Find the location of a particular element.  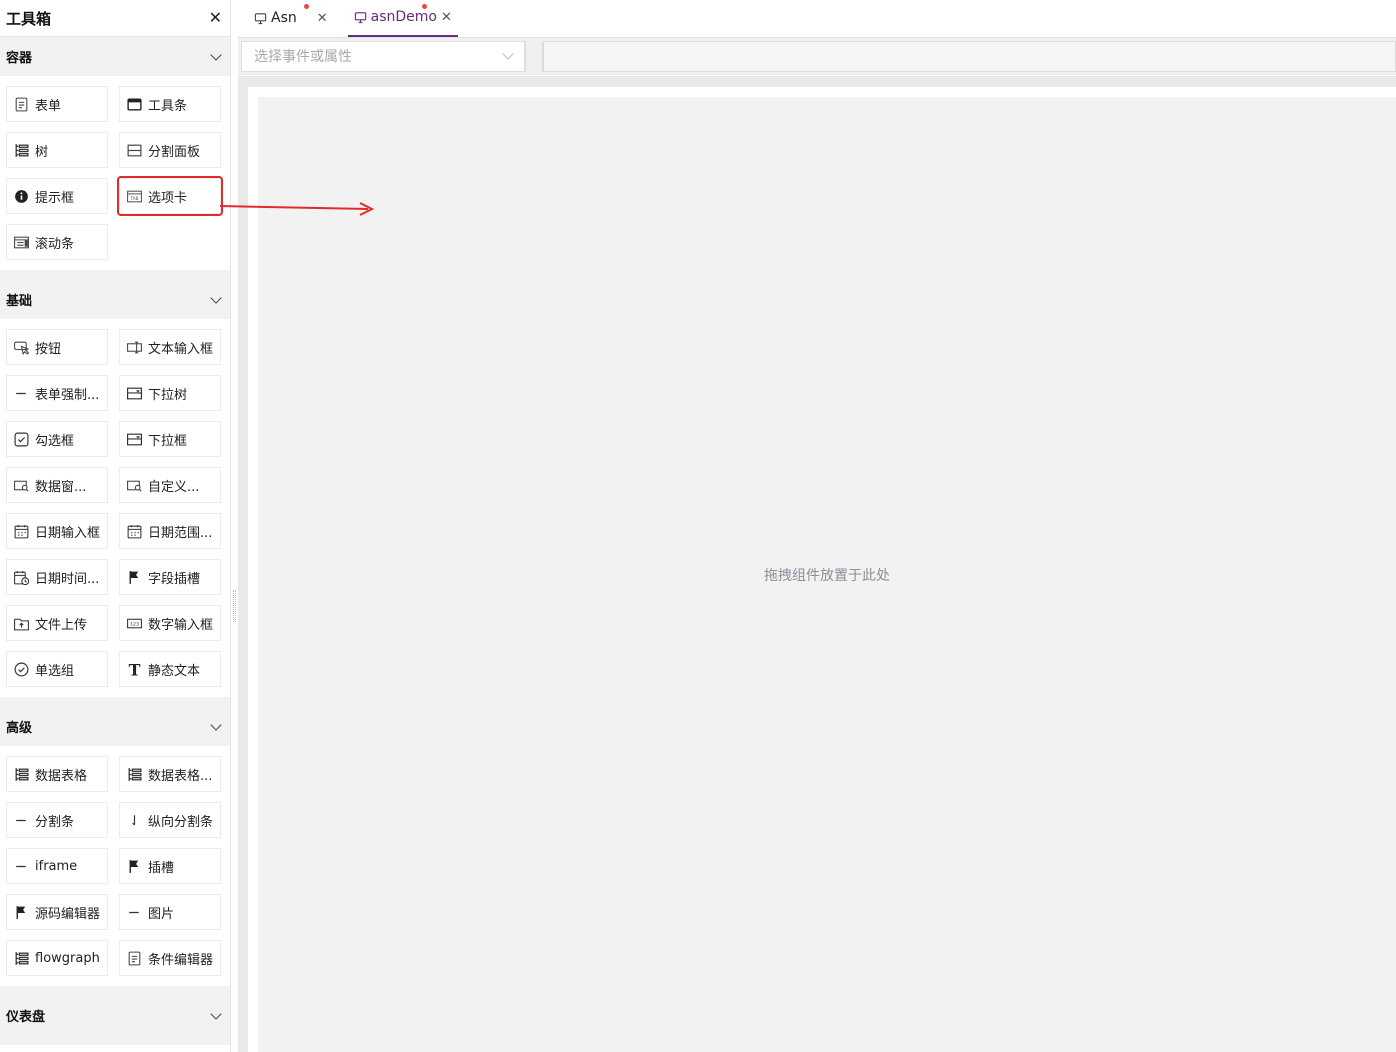

toolbox-item-label: iframe is located at coordinates (56, 866).